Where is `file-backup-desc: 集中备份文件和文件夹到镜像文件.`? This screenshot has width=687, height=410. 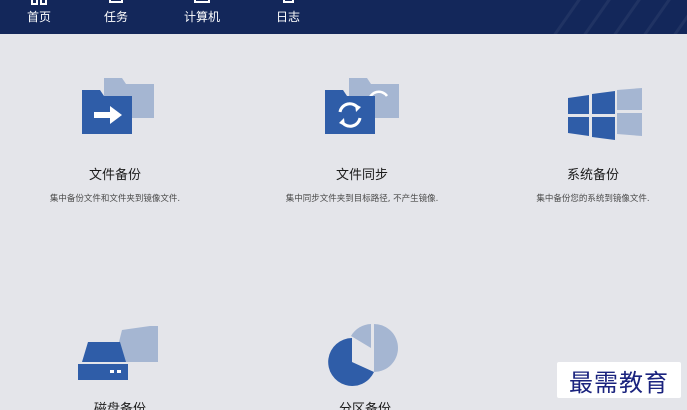
file-backup-desc: 集中备份文件和文件夹到镜像文件. is located at coordinates (115, 199).